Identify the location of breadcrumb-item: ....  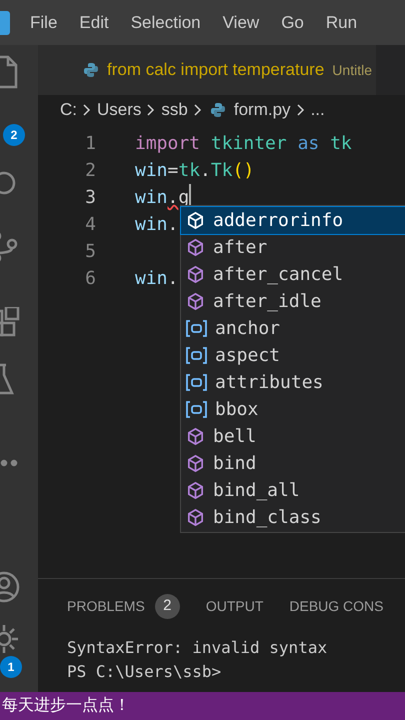
(317, 110).